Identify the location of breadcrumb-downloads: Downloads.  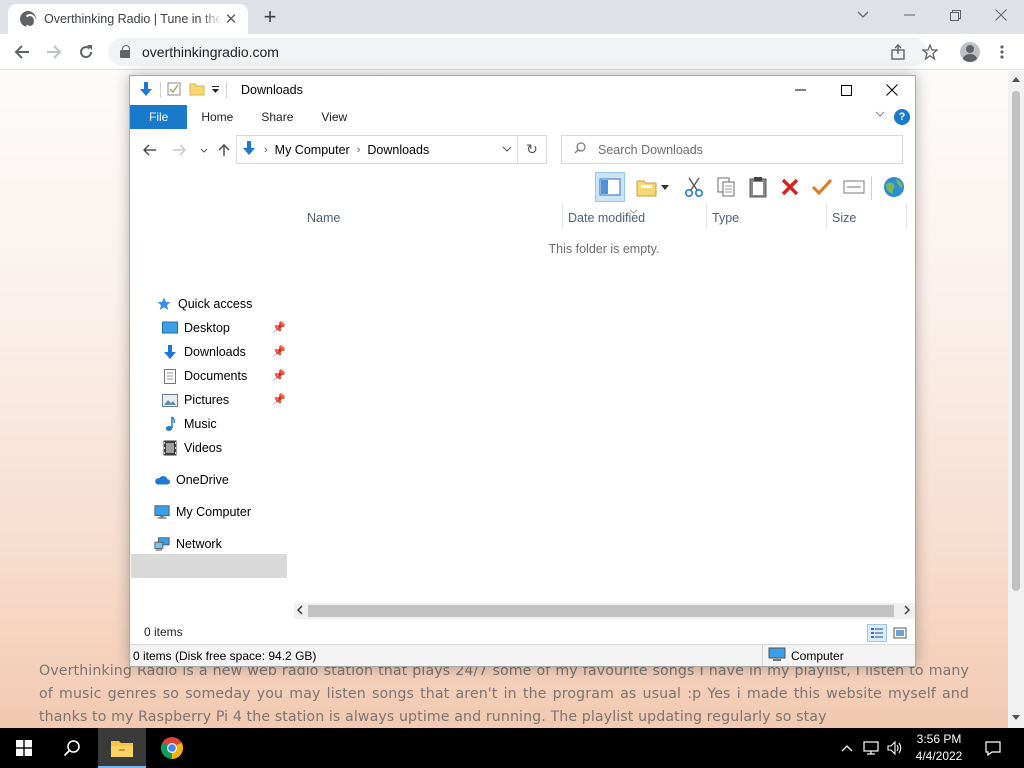
(398, 150).